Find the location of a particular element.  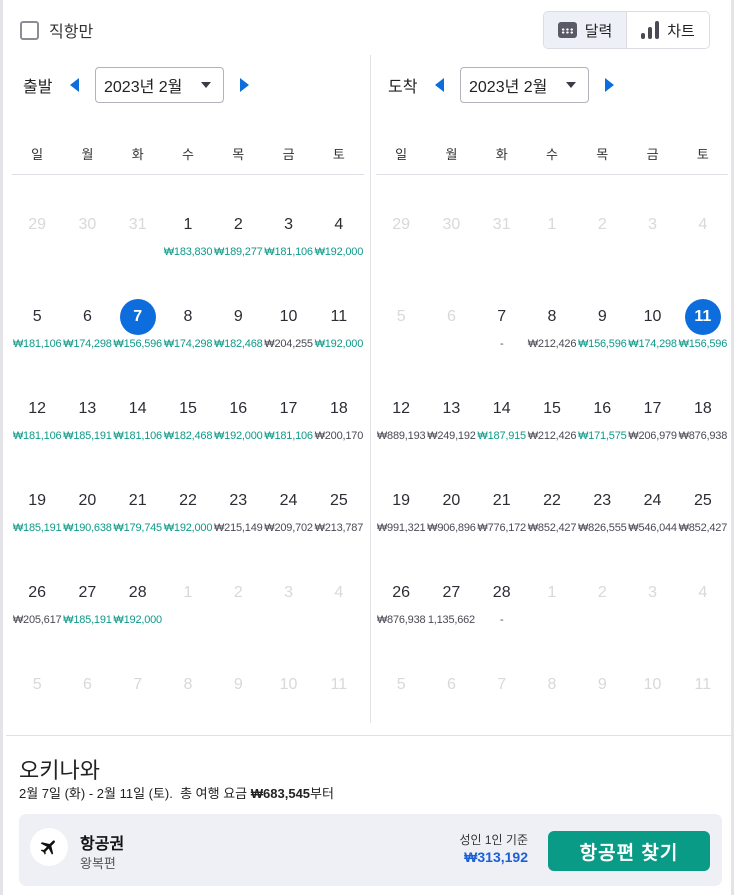

calendar-day: 5 ₩181,106 is located at coordinates (37, 345).